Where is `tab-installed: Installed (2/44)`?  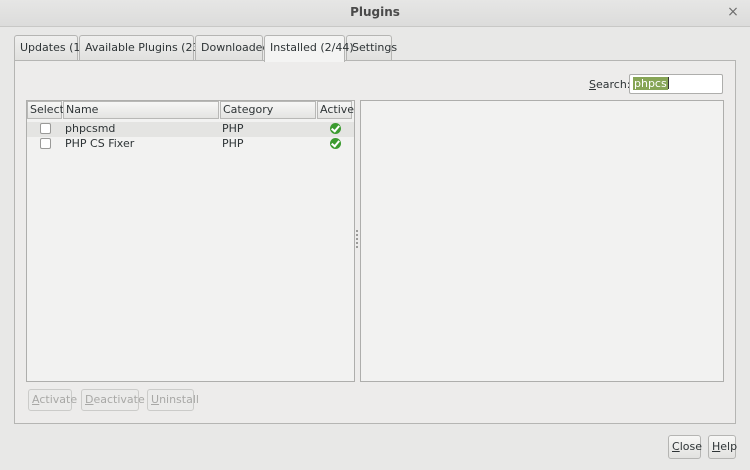 tab-installed: Installed (2/44) is located at coordinates (309, 48).